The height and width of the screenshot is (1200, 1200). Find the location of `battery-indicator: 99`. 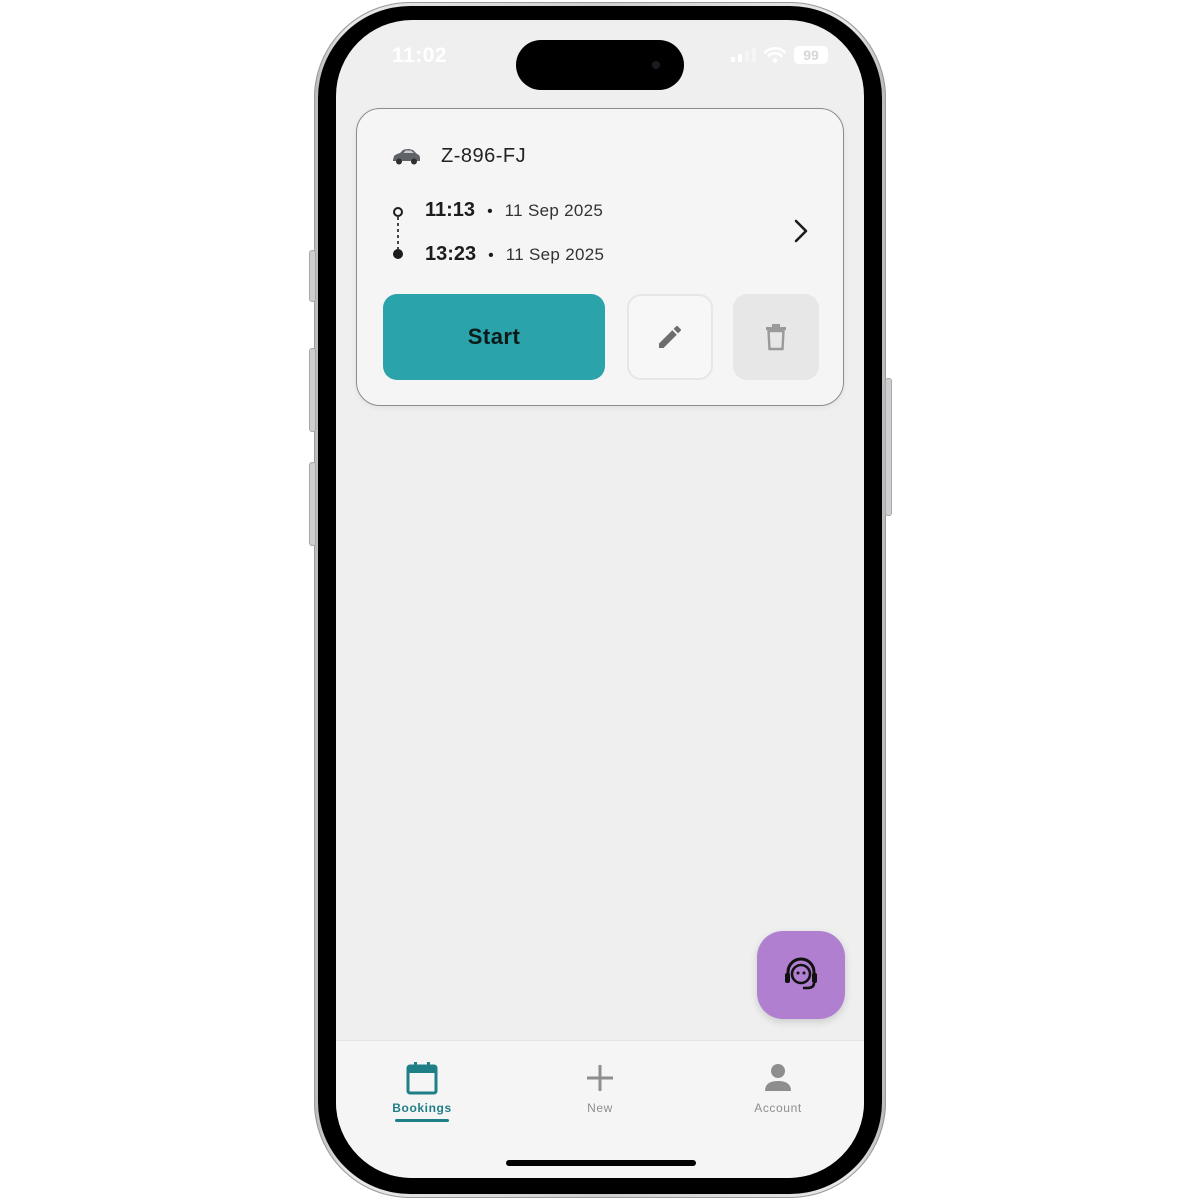

battery-indicator: 99 is located at coordinates (811, 55).